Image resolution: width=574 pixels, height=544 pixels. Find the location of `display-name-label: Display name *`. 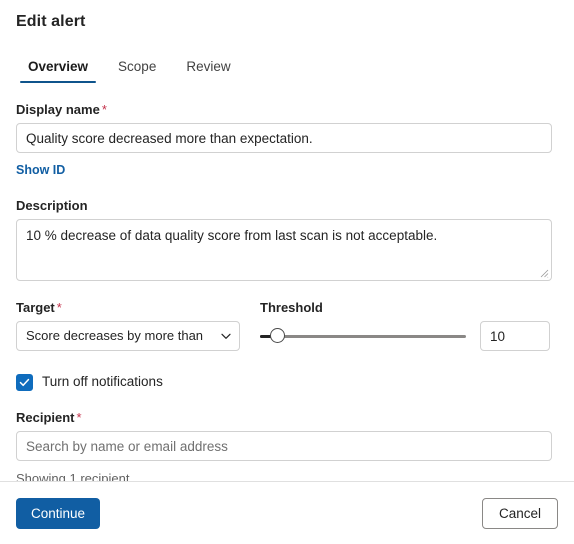

display-name-label: Display name * is located at coordinates (287, 109).